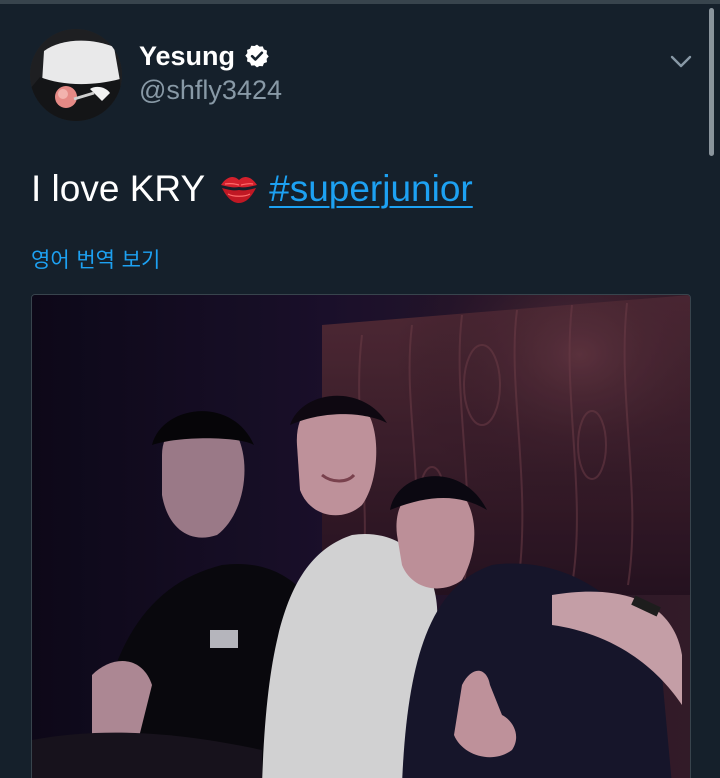 The width and height of the screenshot is (720, 778). What do you see at coordinates (187, 56) in the screenshot?
I see `display-name-text: Yesung` at bounding box center [187, 56].